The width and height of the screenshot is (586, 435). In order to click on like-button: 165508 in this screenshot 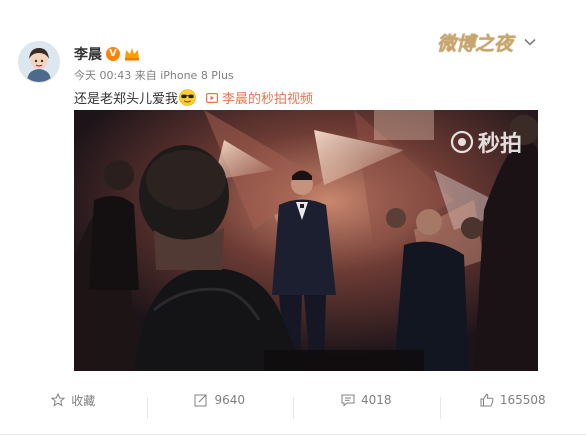, I will do `click(512, 406)`.